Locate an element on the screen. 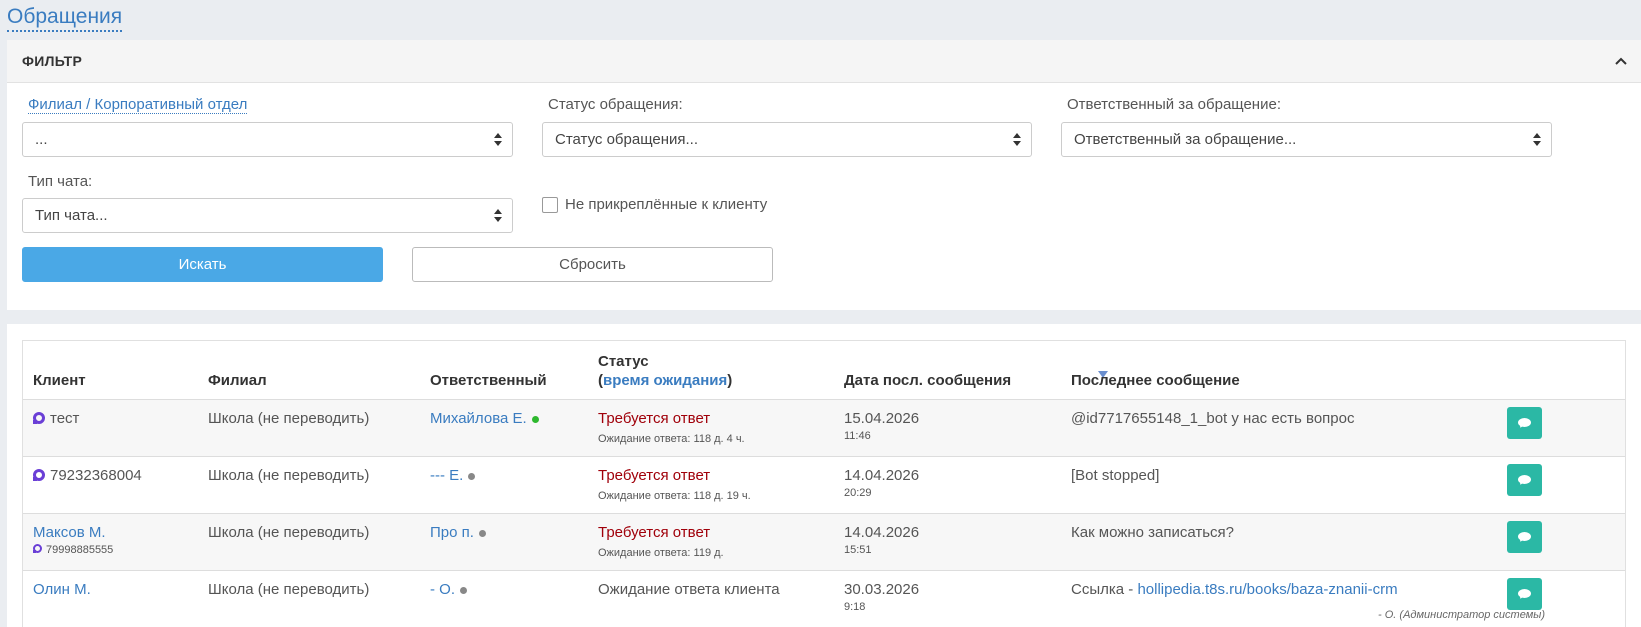 This screenshot has width=1641, height=627. responsible-name: - О. is located at coordinates (442, 589).